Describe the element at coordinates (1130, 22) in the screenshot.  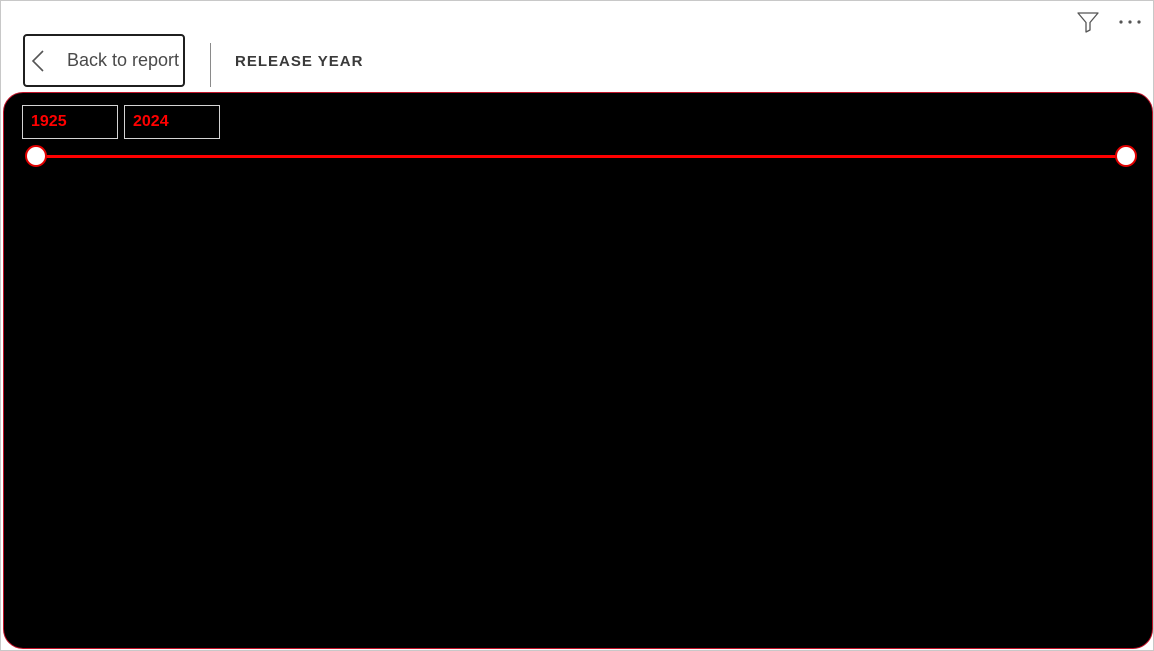
I see `more-options-icon` at that location.